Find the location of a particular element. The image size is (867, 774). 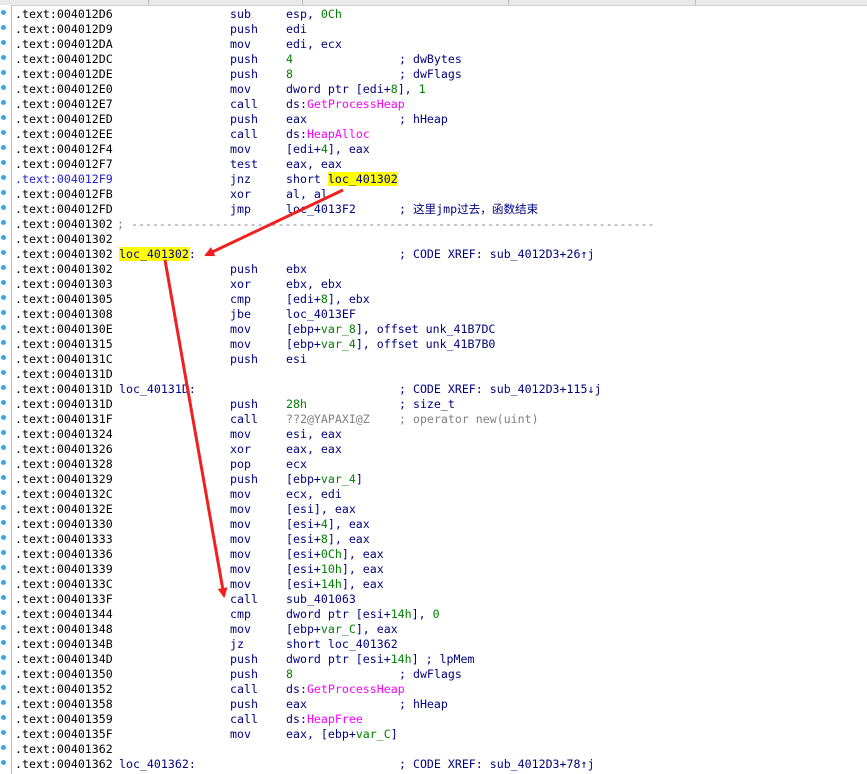

operands: ds:HeapFree is located at coordinates (324, 719).